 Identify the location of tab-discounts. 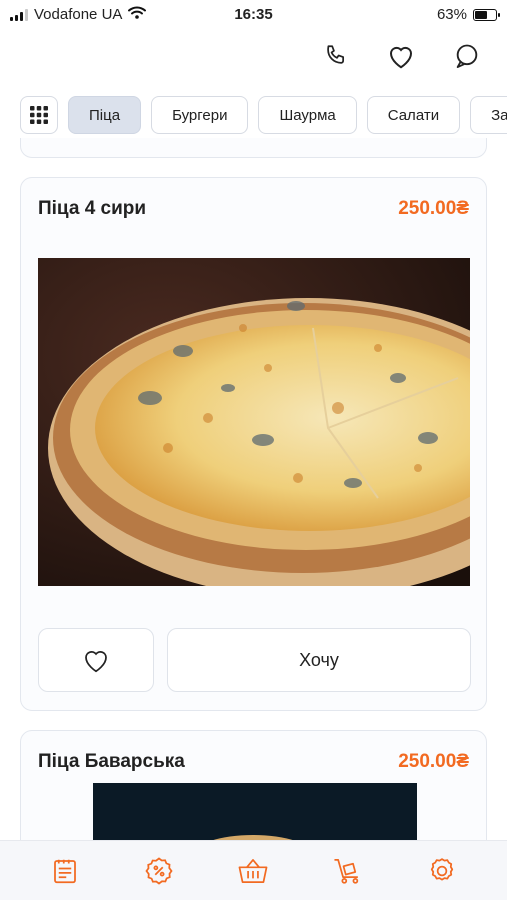
(159, 871).